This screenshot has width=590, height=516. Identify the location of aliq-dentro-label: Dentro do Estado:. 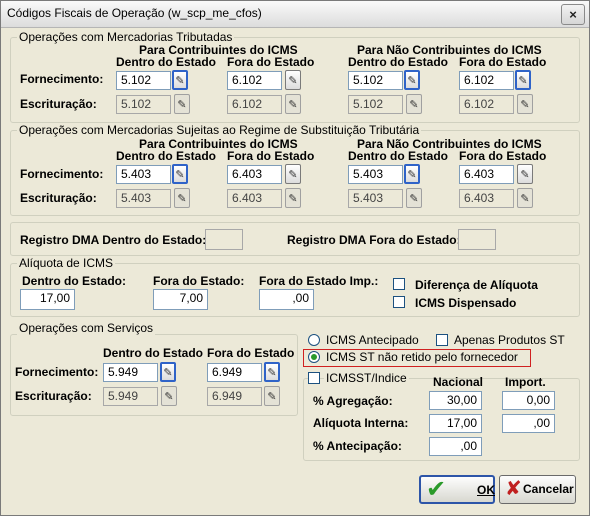
(74, 281).